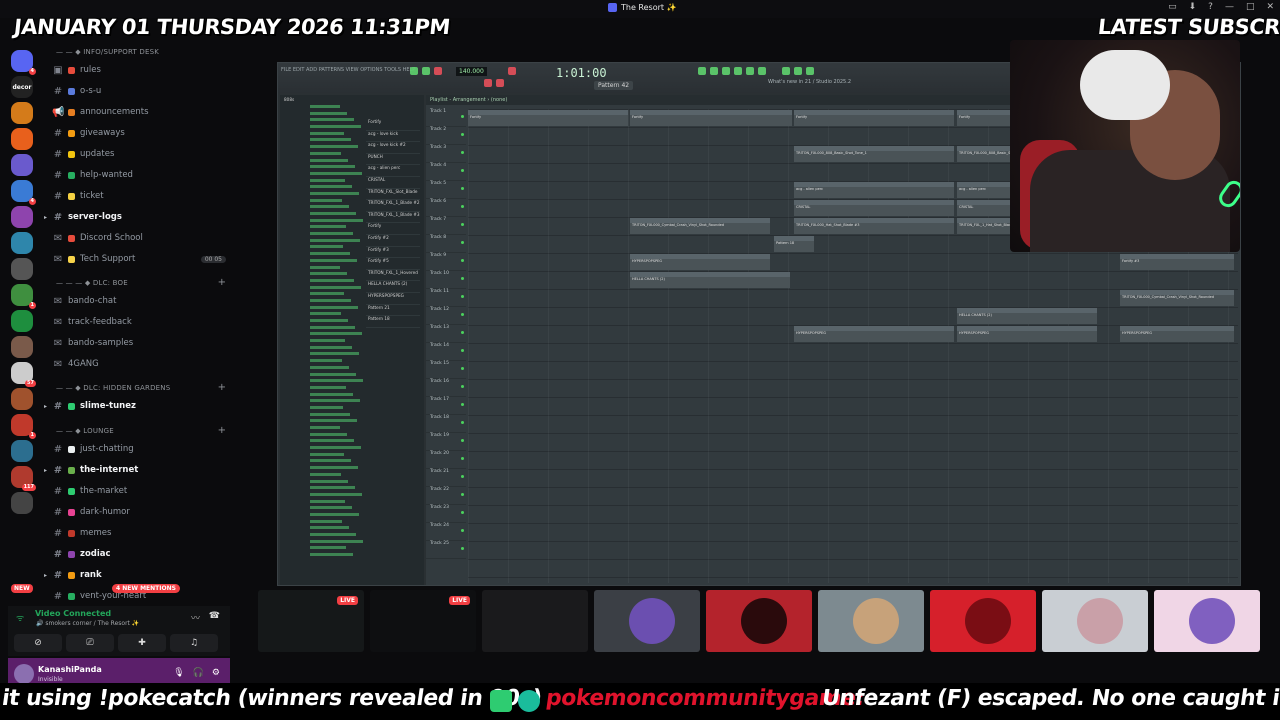  I want to click on channel-zodiac: # zodiac, so click(141, 554).